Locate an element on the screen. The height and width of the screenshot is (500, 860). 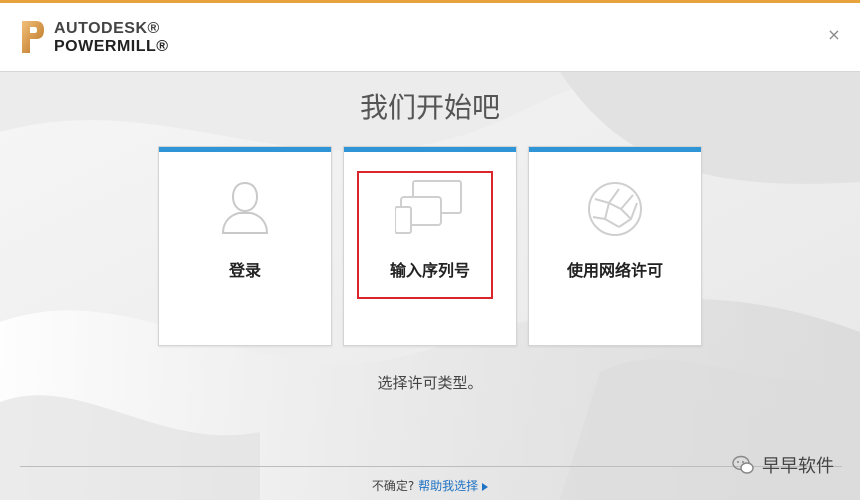
wechat-icon is located at coordinates (743, 464).